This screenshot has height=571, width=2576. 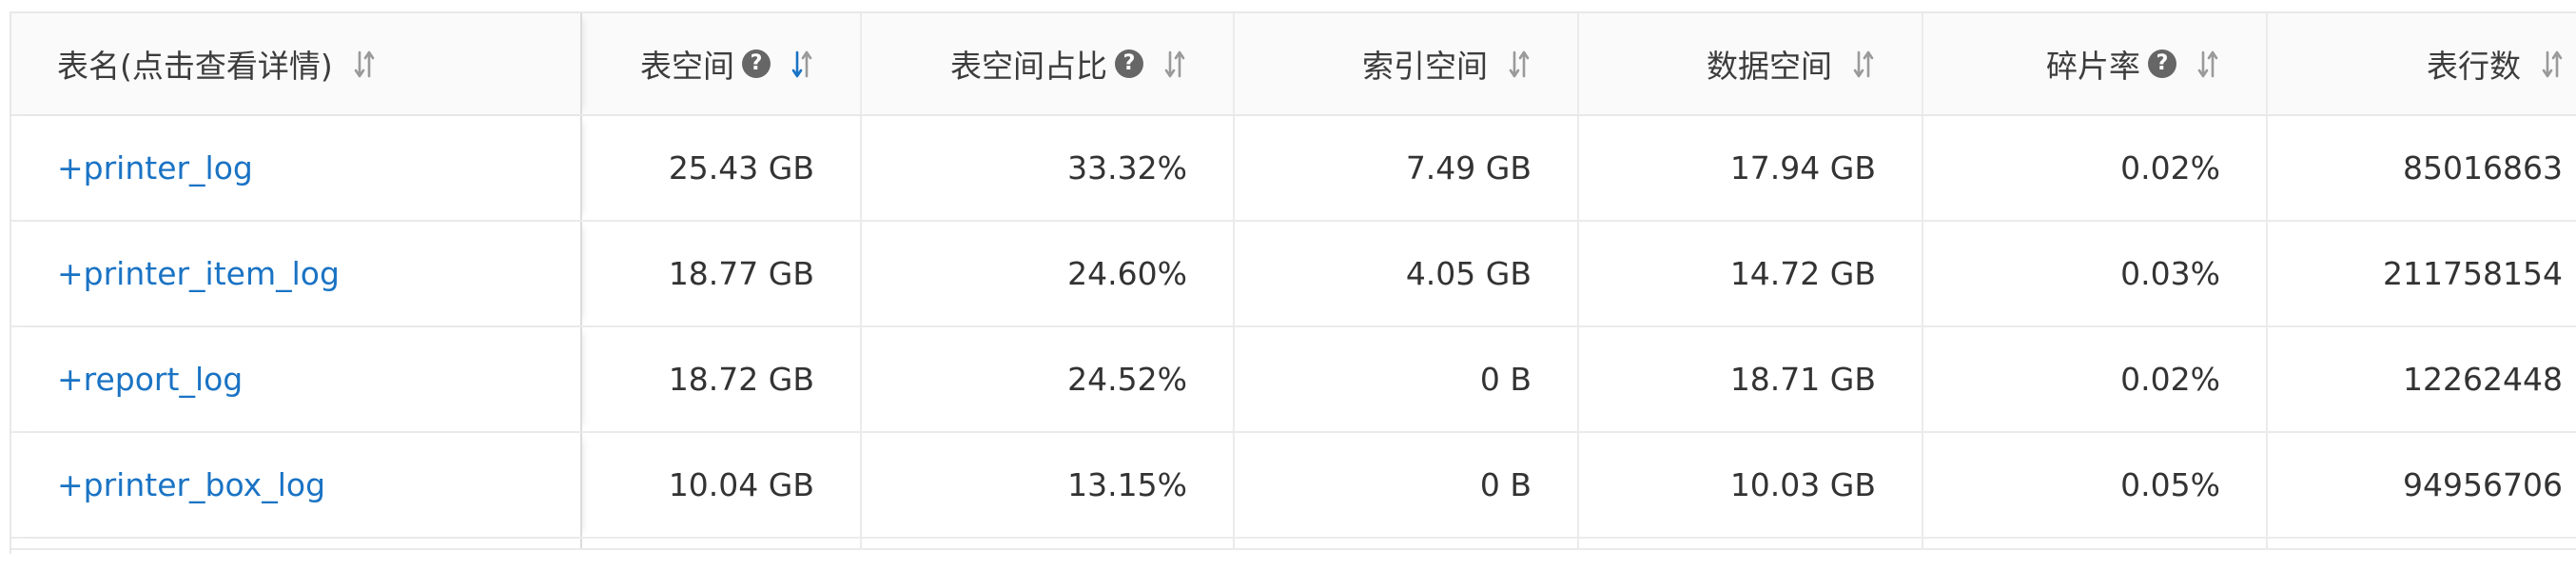 I want to click on row-count-cell: 85016863, so click(x=2483, y=168).